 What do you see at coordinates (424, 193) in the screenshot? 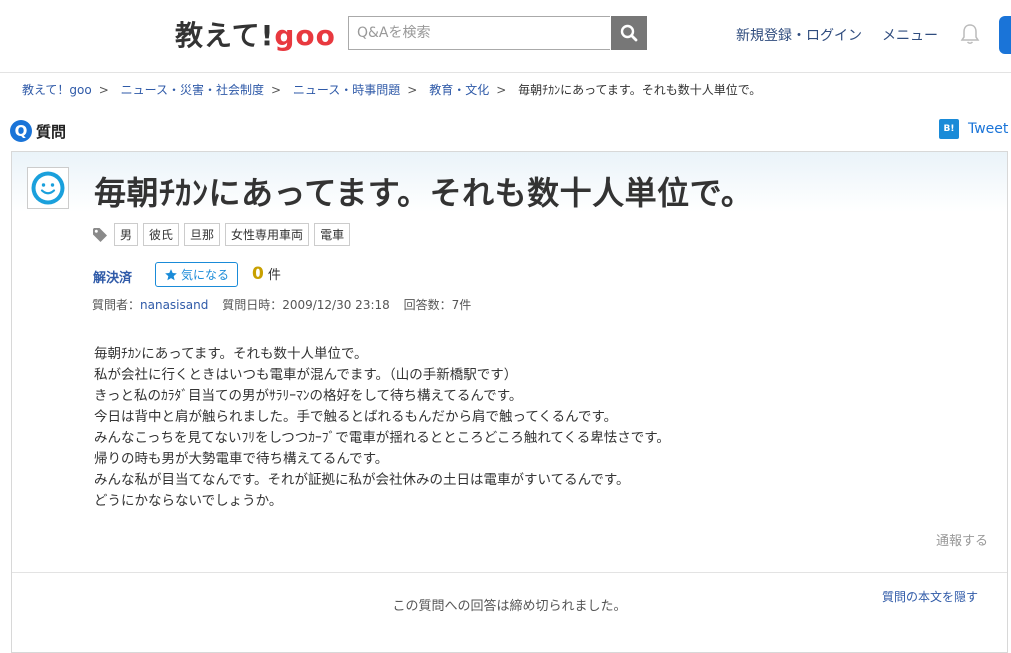
I see `question-title: 毎朝ﾁｶﾝにあってます。それも数十人単位で。` at bounding box center [424, 193].